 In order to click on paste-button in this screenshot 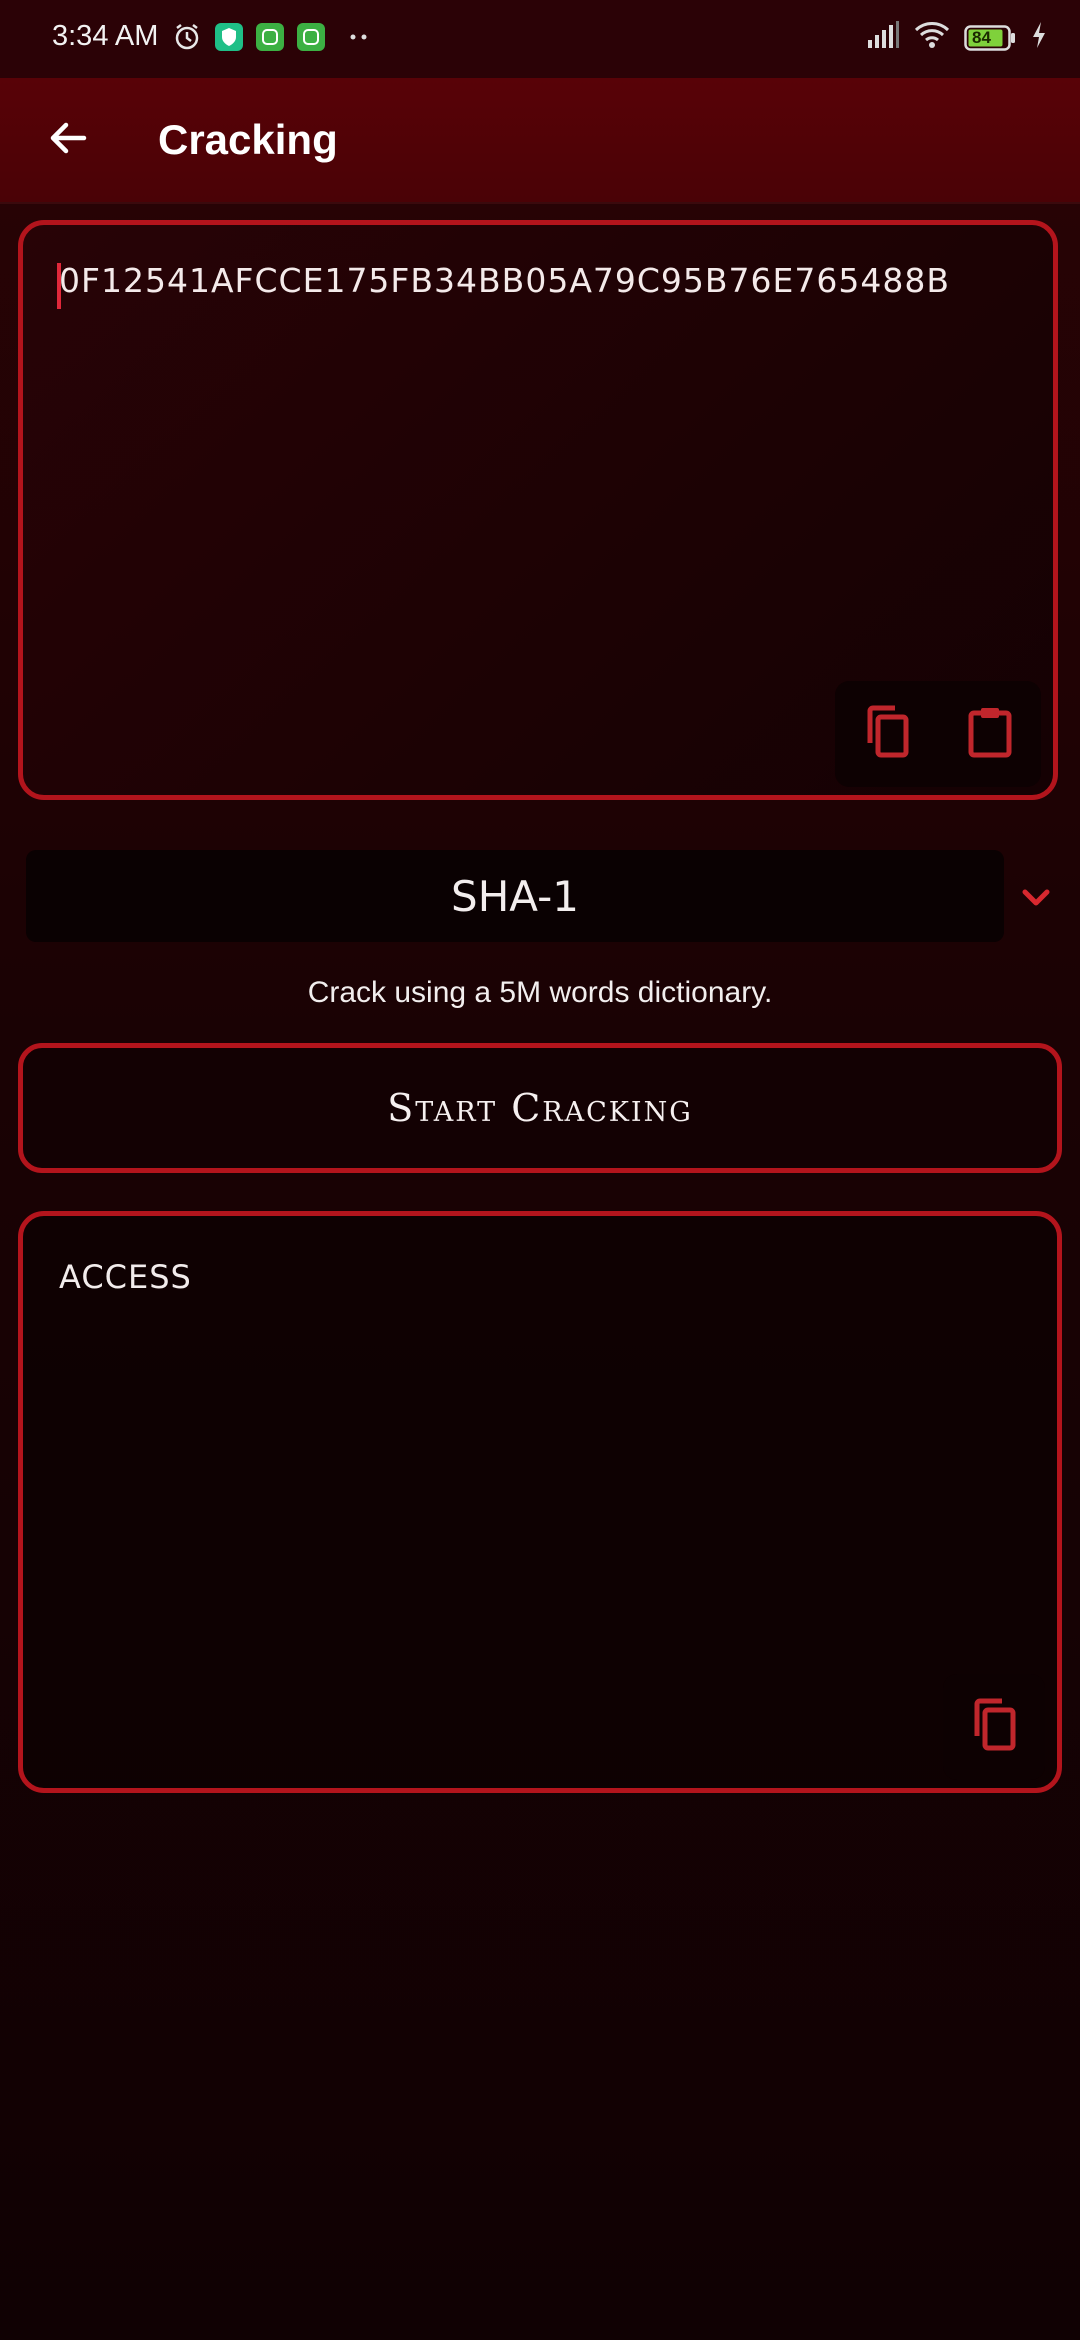, I will do `click(990, 734)`.